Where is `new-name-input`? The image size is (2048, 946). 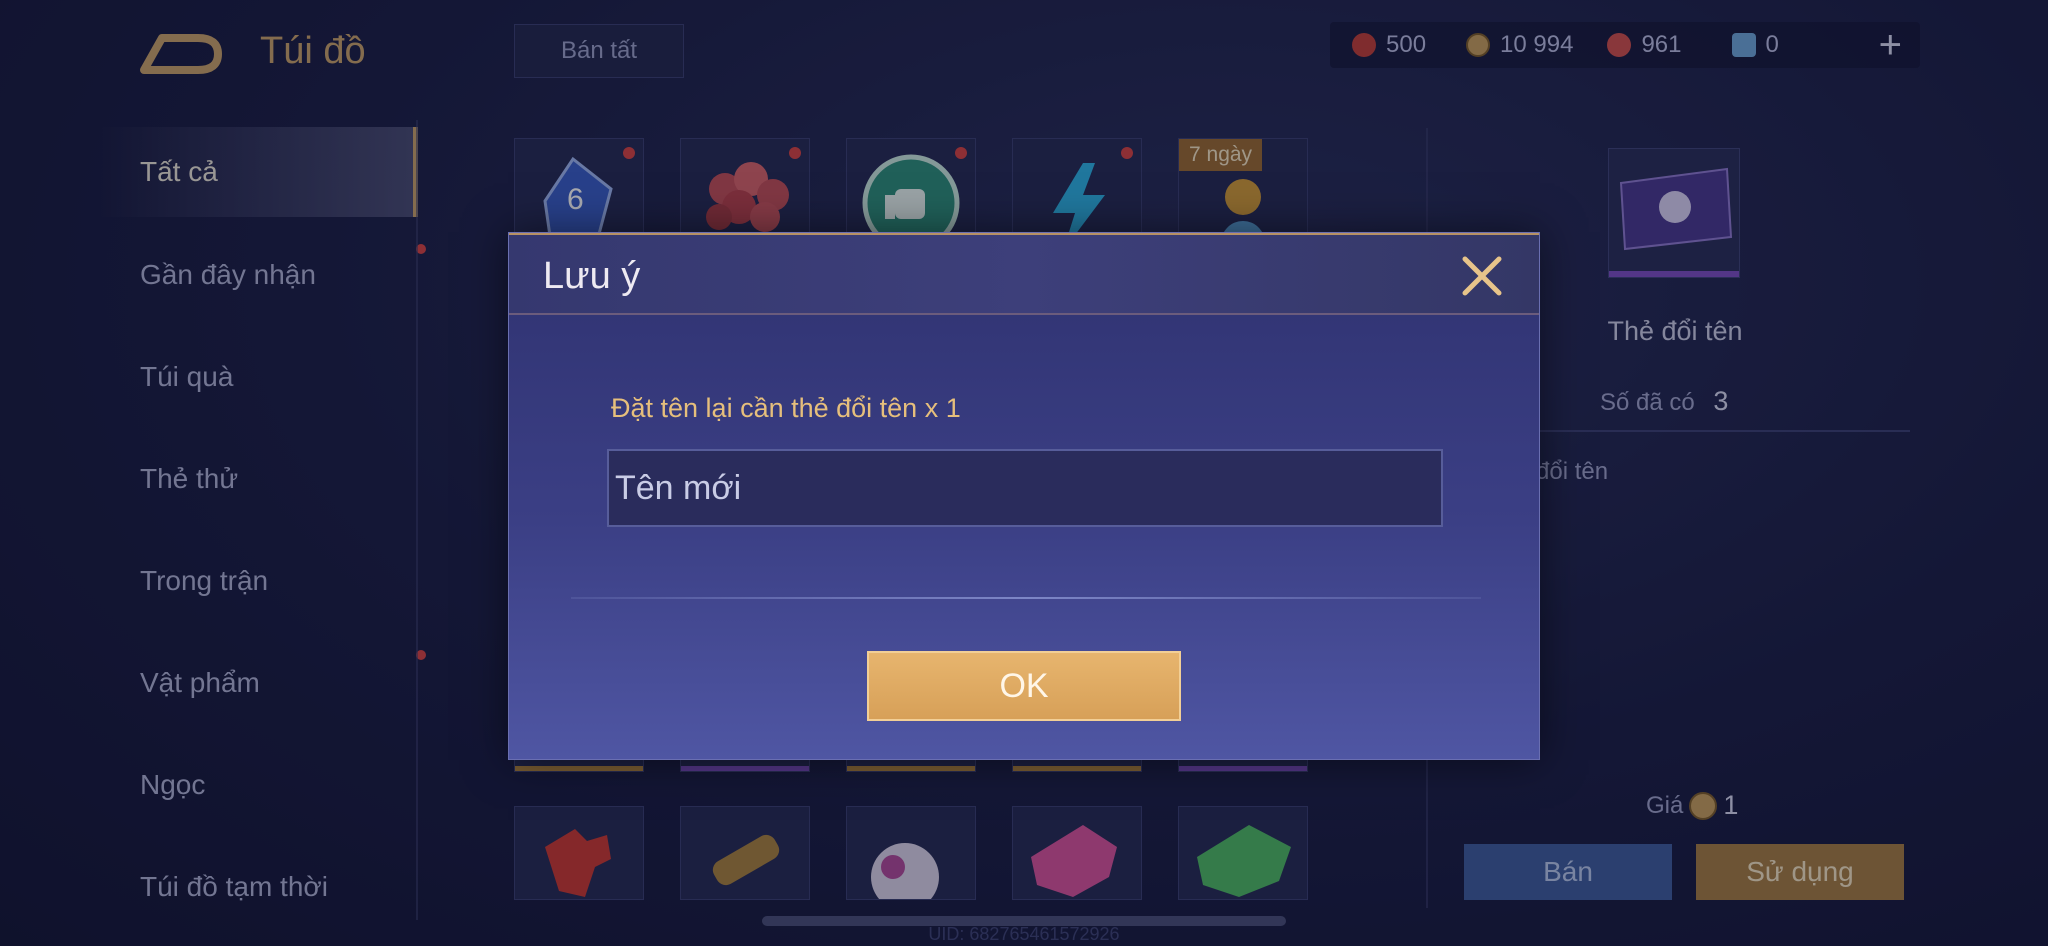
new-name-input is located at coordinates (1025, 488).